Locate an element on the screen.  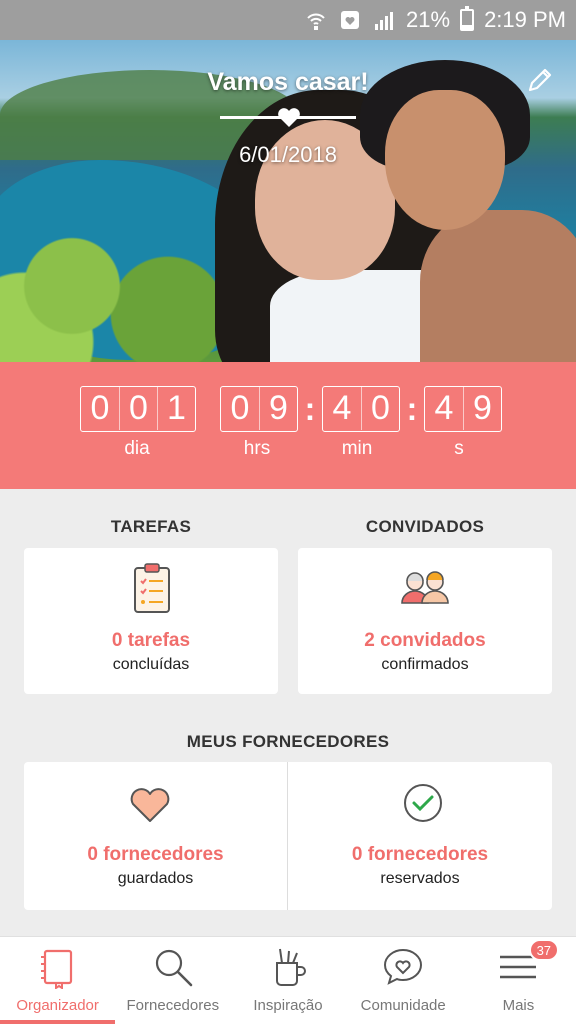
signal-icon is located at coordinates (384, 20).